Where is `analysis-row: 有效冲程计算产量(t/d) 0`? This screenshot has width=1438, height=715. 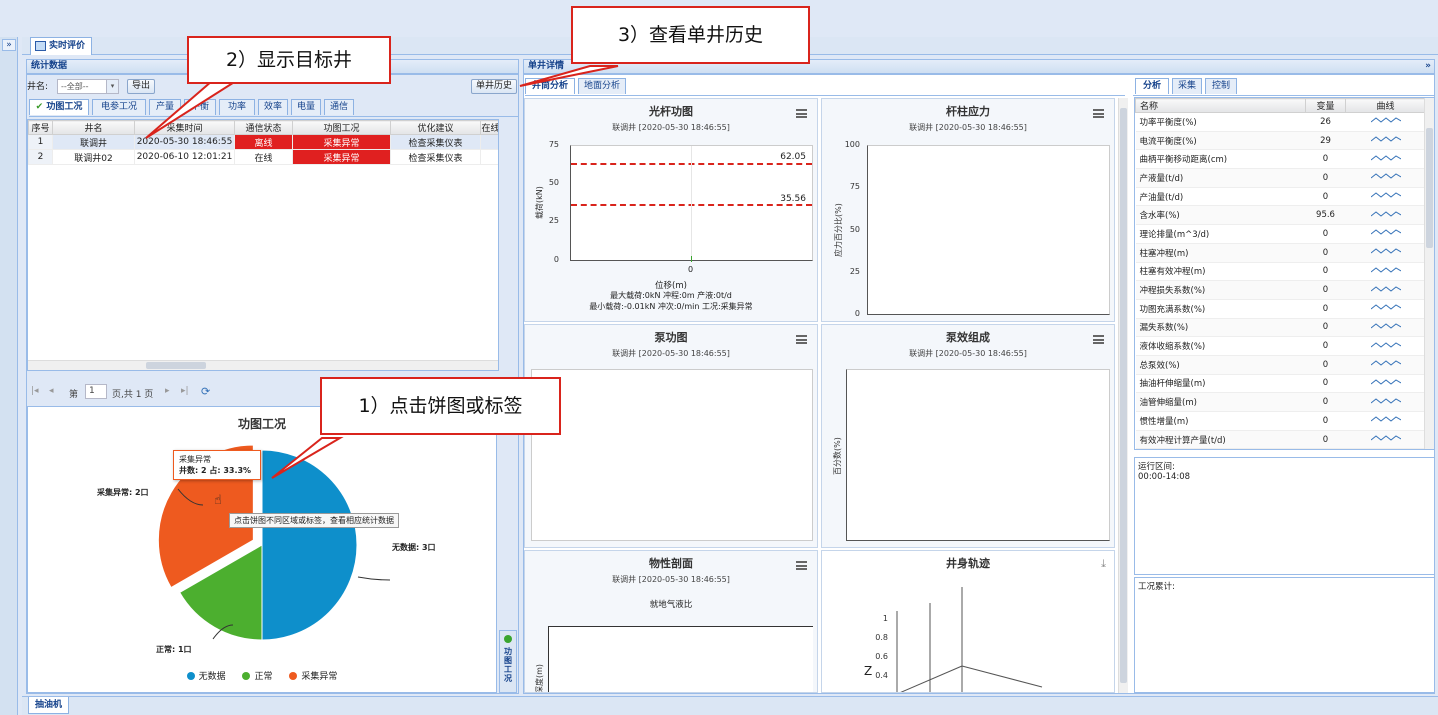
analysis-row: 有效冲程计算产量(t/d) 0 is located at coordinates (1280, 439).